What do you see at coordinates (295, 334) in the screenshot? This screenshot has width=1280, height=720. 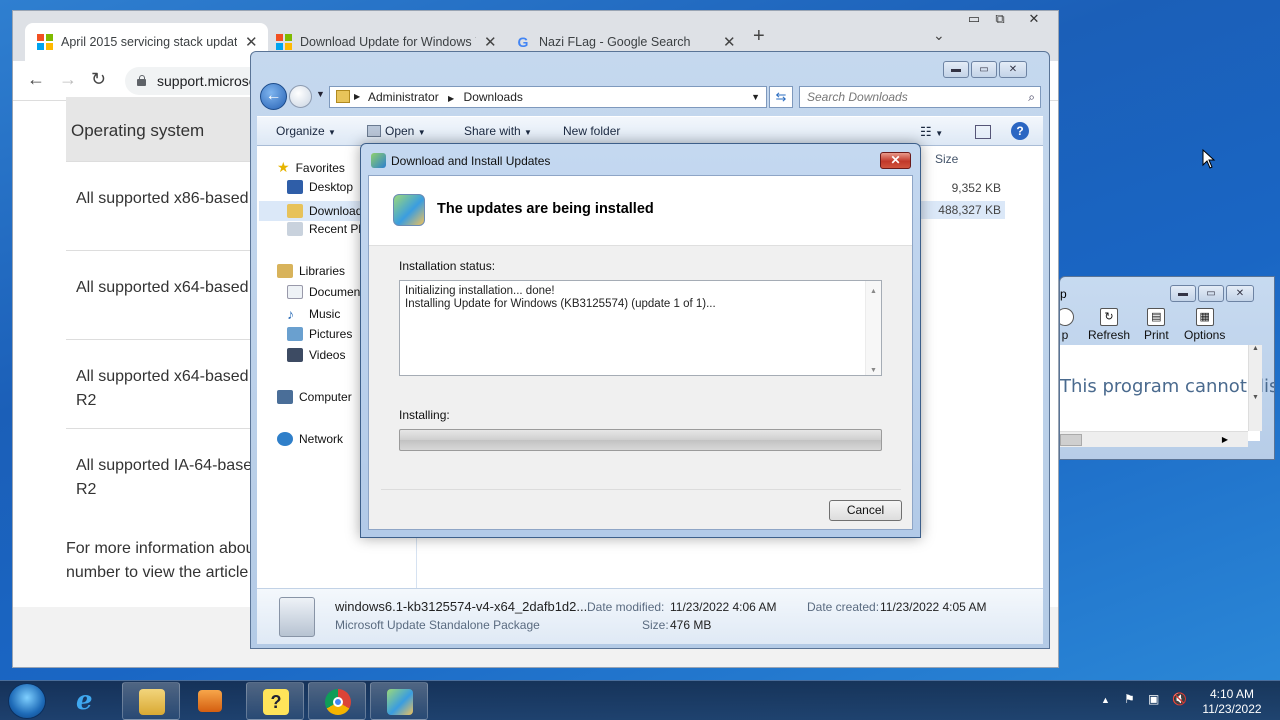 I see `pictures-icon` at bounding box center [295, 334].